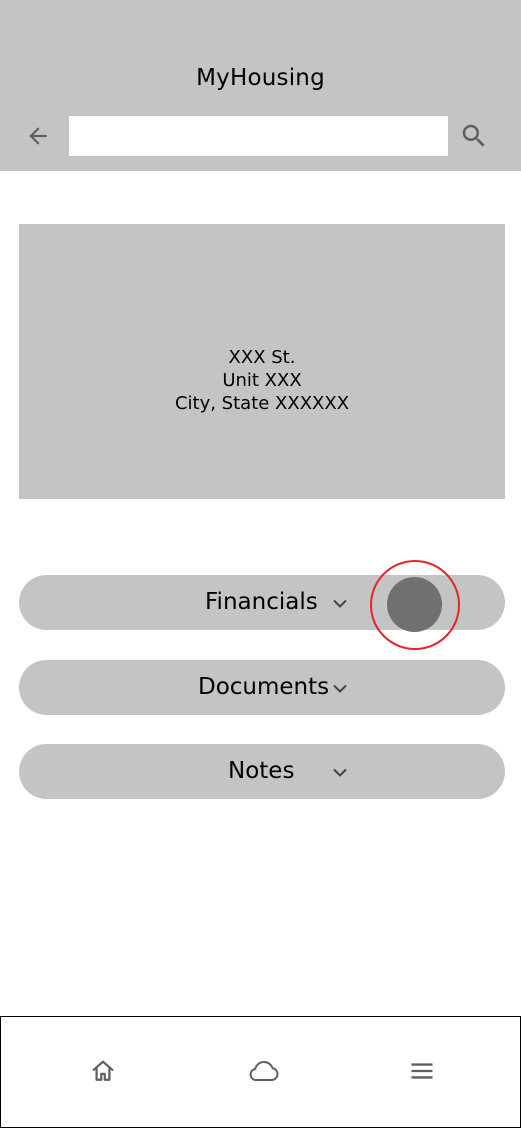 Image resolution: width=521 pixels, height=1128 pixels. I want to click on app-title: MyHousing, so click(260, 78).